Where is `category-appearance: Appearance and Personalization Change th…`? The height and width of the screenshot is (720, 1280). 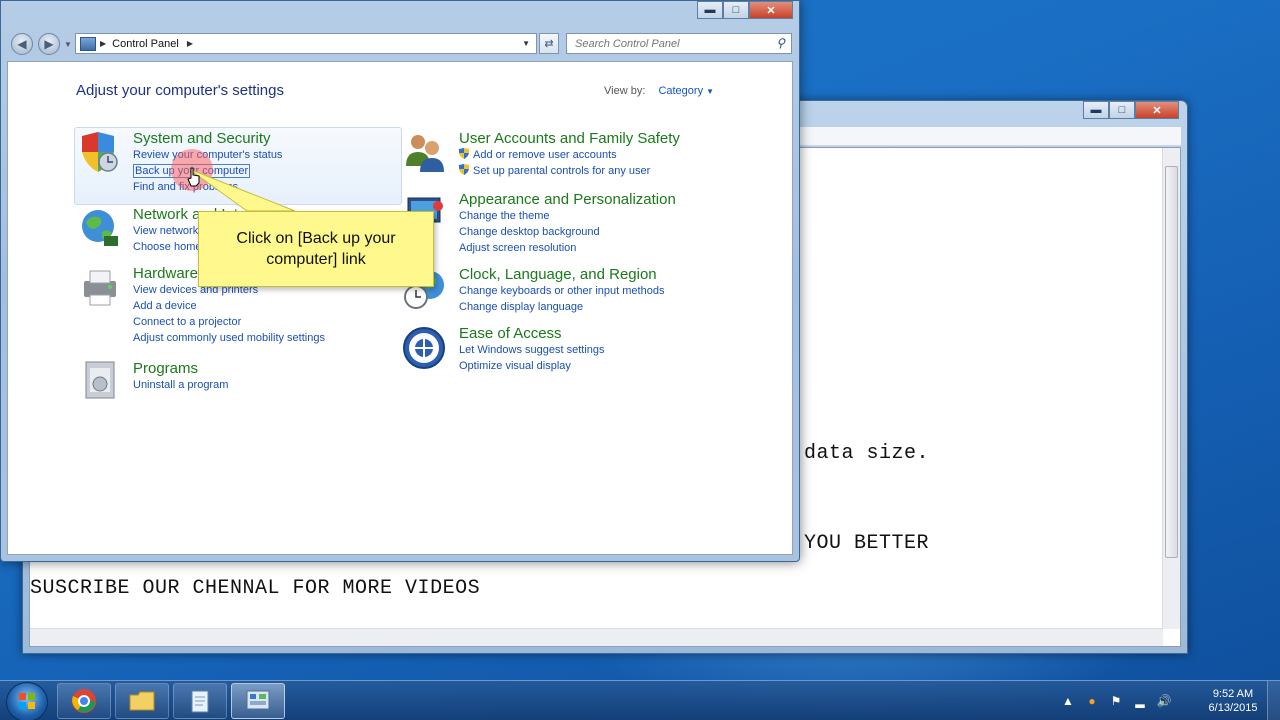
category-appearance: Appearance and Personalization Change th… is located at coordinates (567, 223).